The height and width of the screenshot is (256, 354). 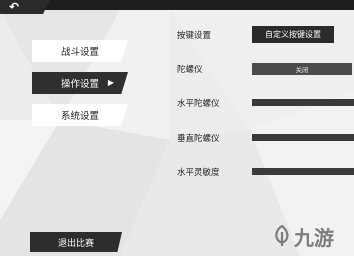 I want to click on watermark: 九游, so click(x=303, y=236).